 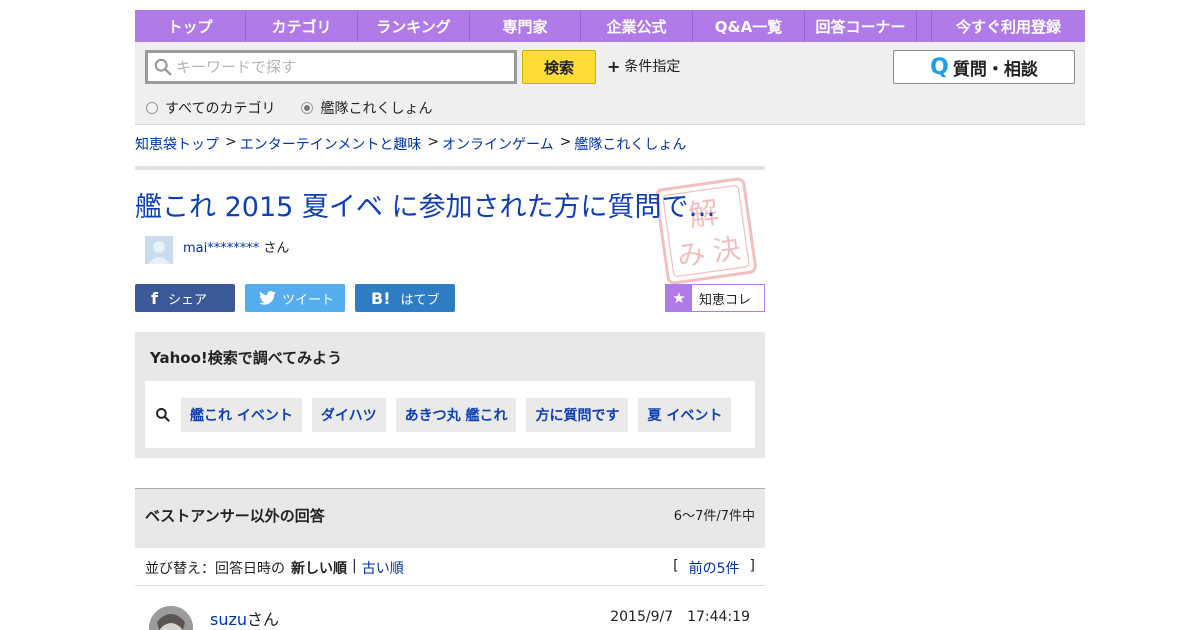 What do you see at coordinates (676, 566) in the screenshot?
I see `pager-bracket-open: [` at bounding box center [676, 566].